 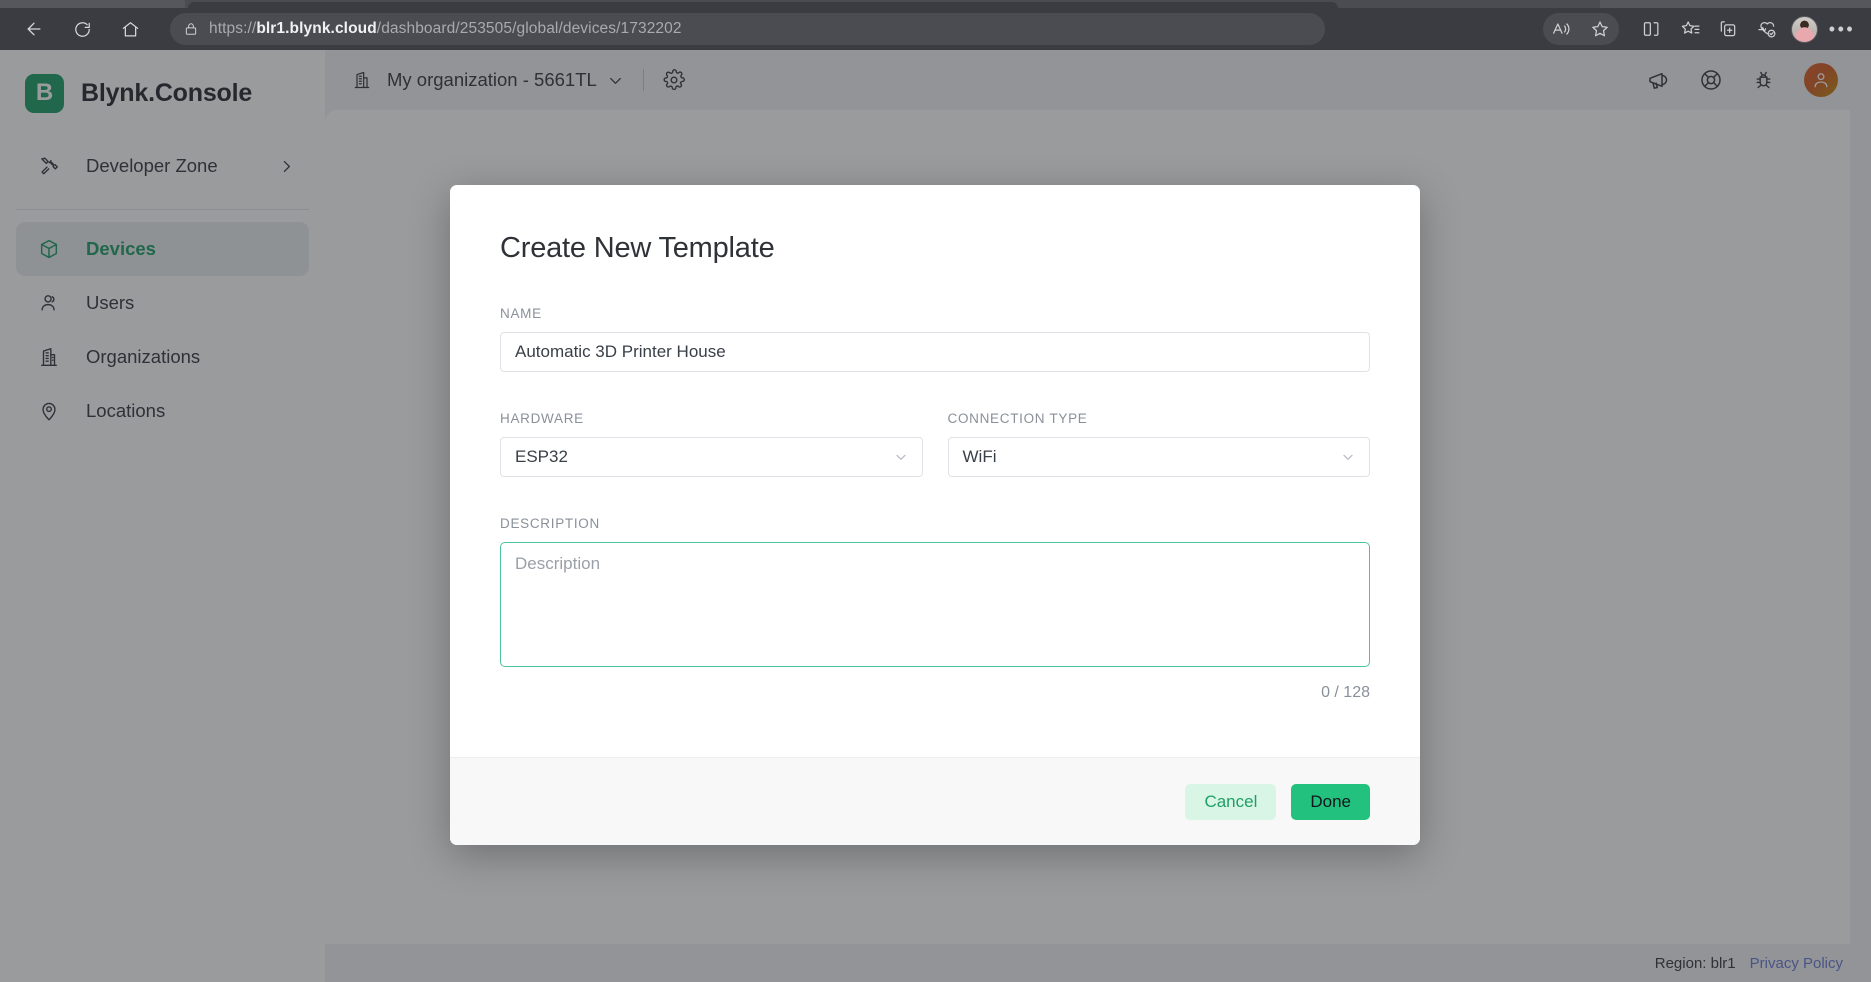 I want to click on favorites-list-icon, so click(x=1690, y=29).